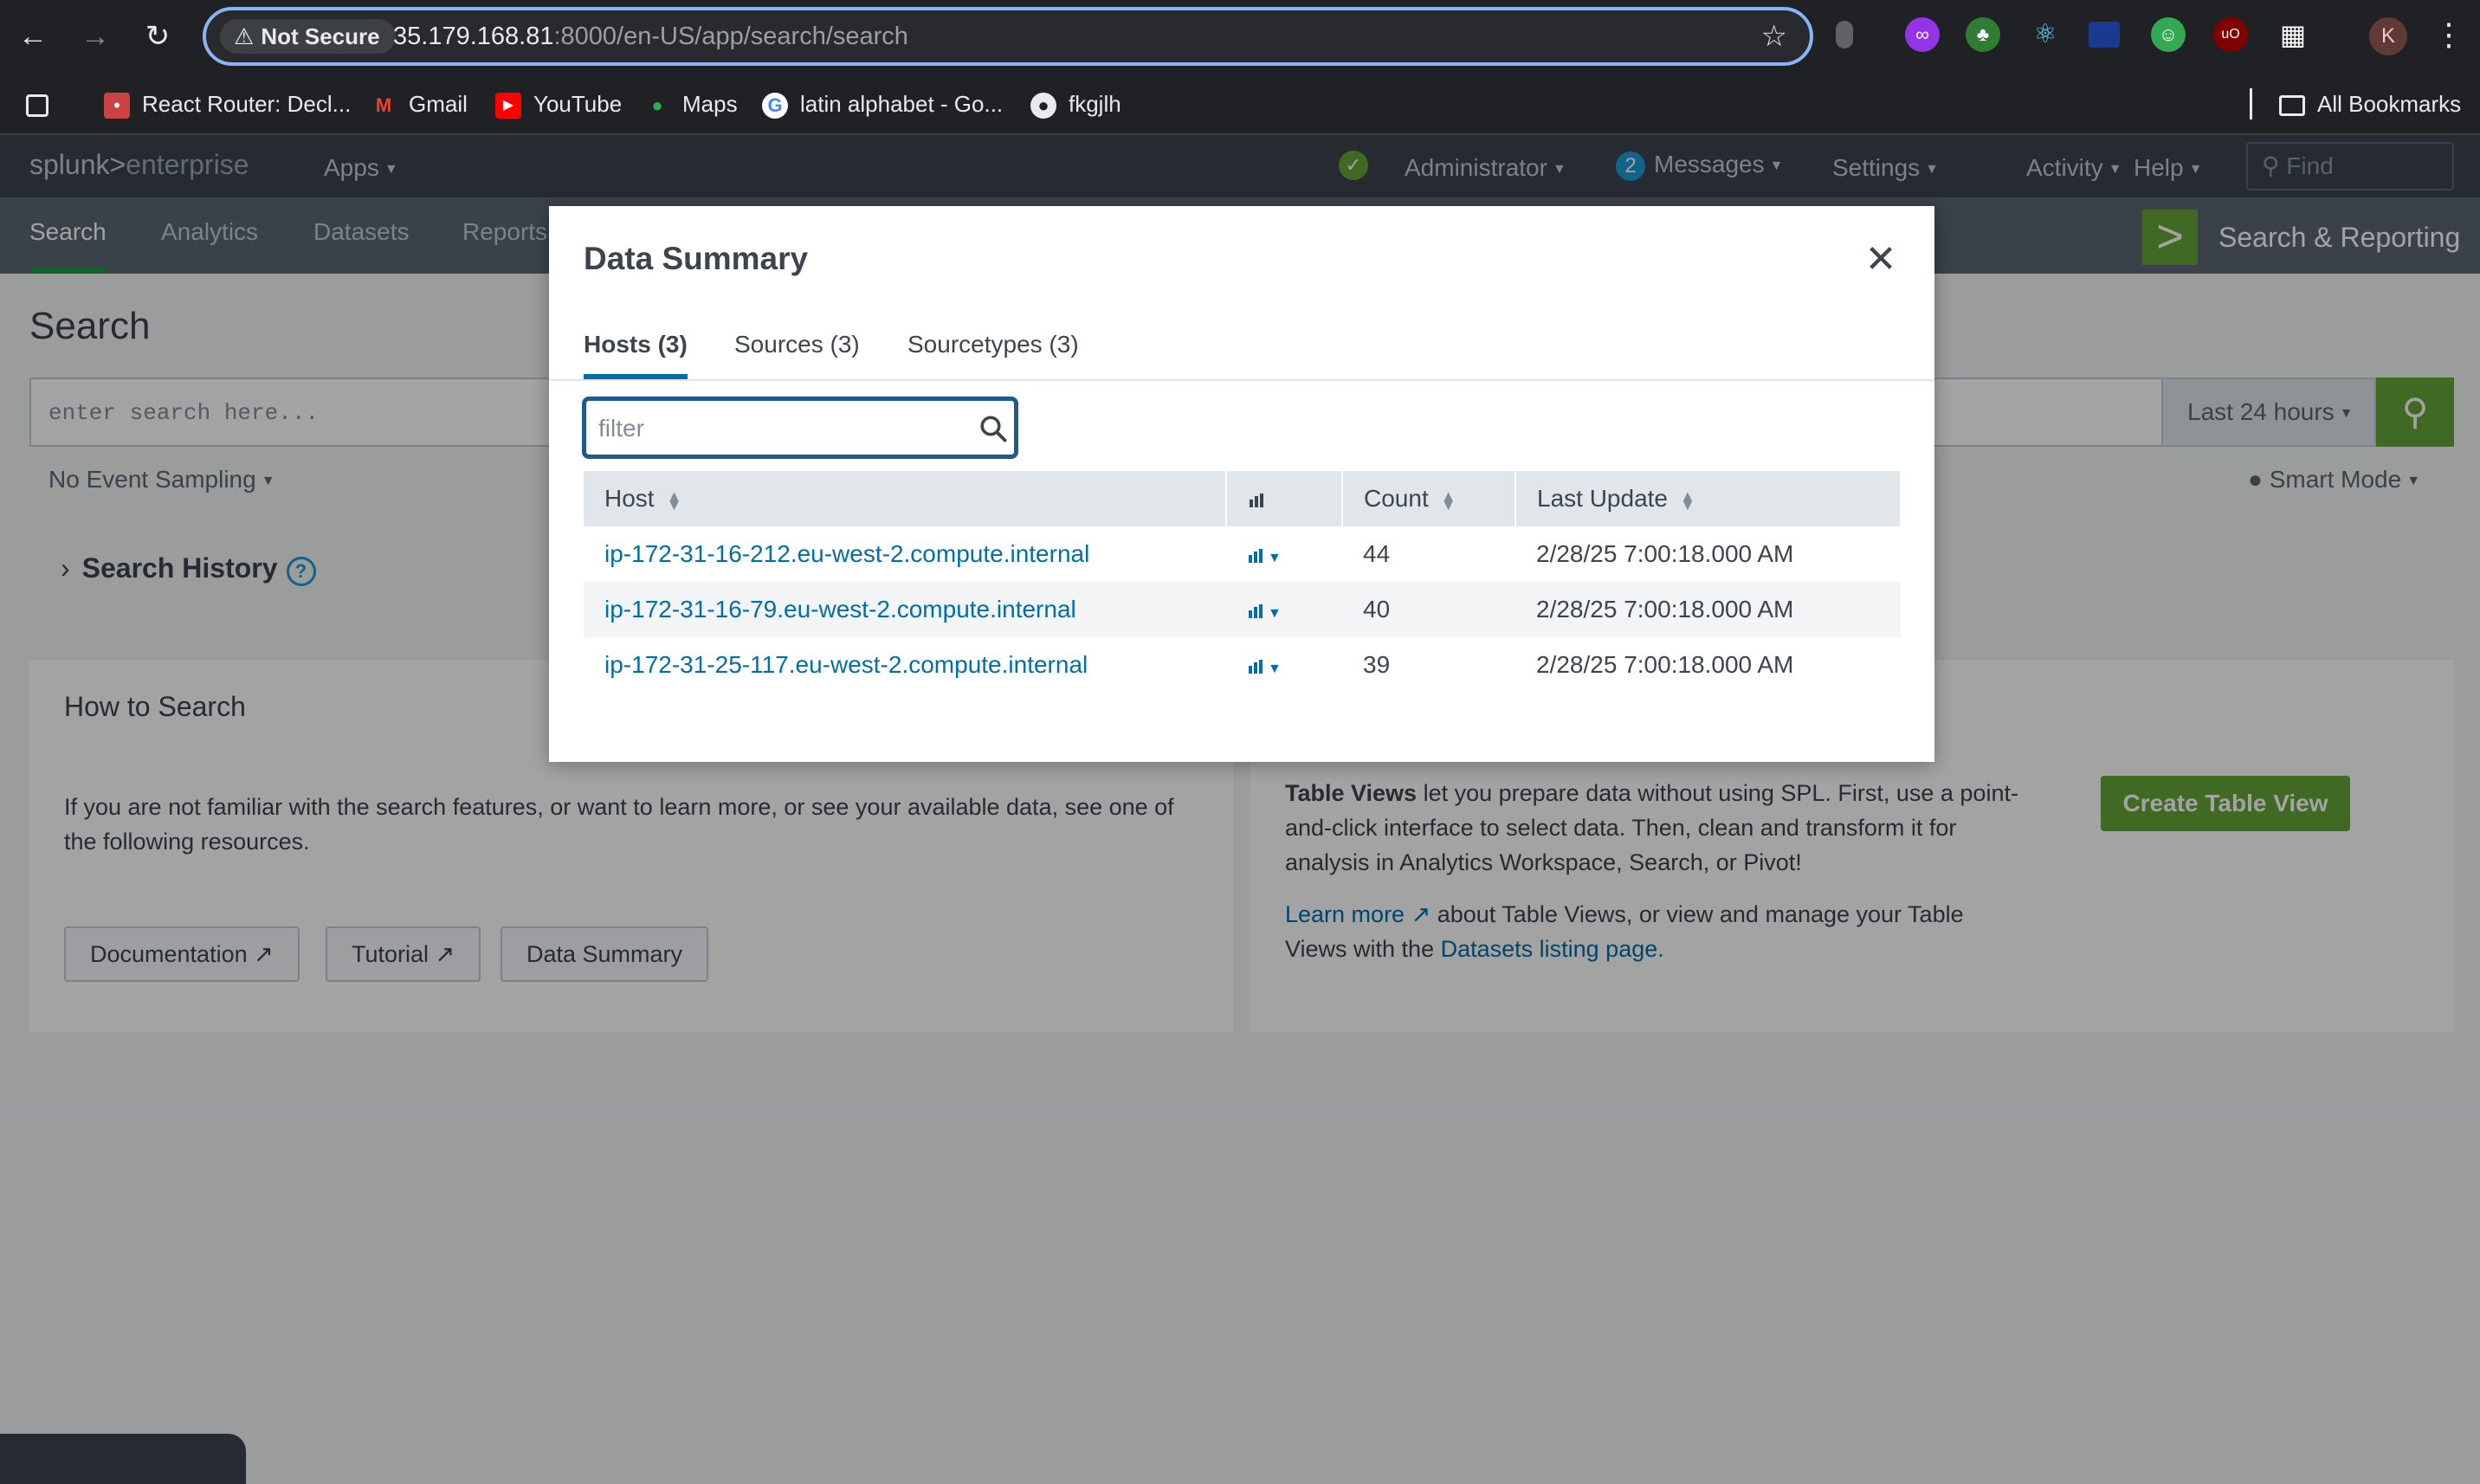 This screenshot has width=2480, height=1484. Describe the element at coordinates (95, 36) in the screenshot. I see `forward-icon: →` at that location.